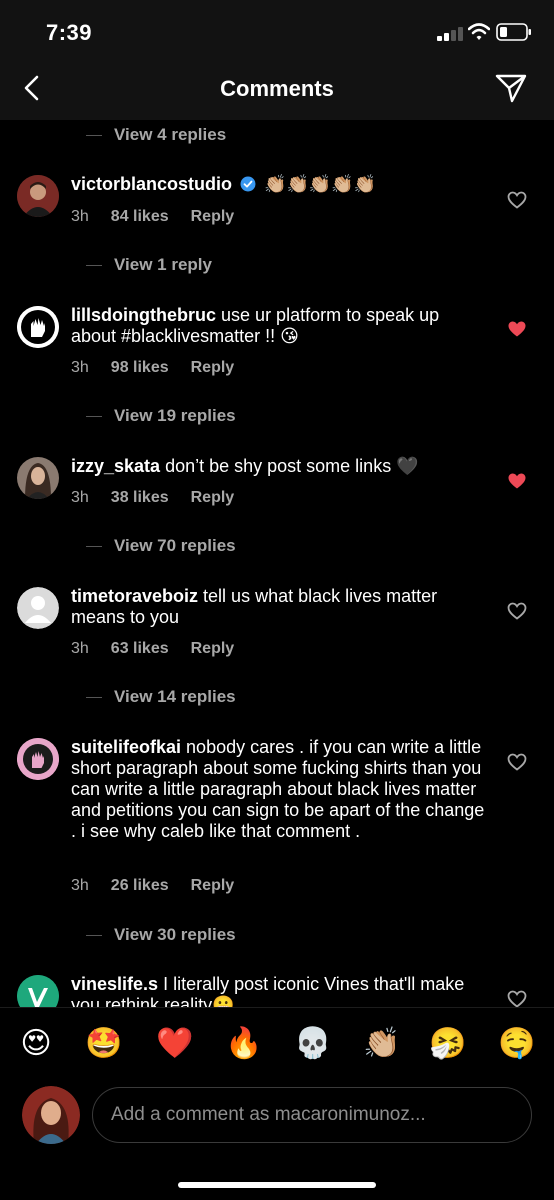 This screenshot has height=1200, width=554. What do you see at coordinates (513, 32) in the screenshot?
I see `battery-icon` at bounding box center [513, 32].